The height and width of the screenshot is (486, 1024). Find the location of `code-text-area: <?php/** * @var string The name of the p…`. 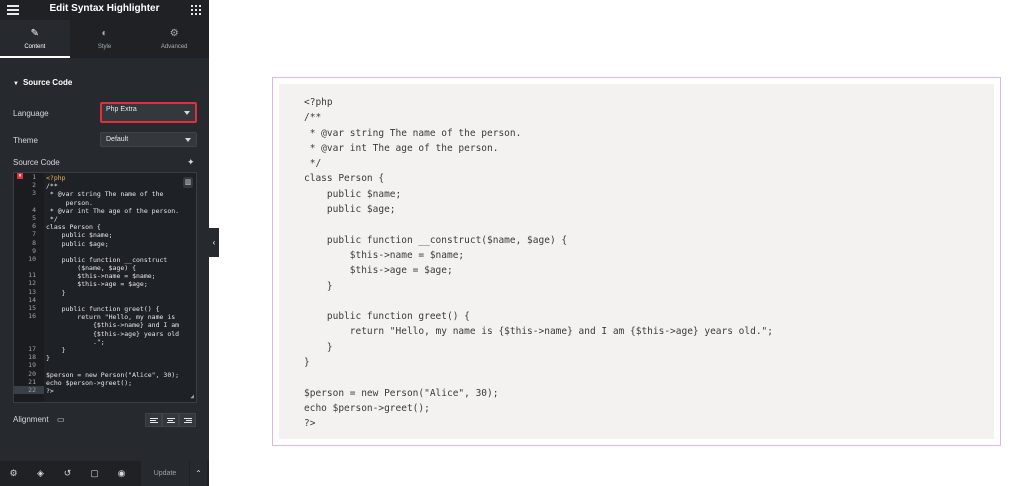

code-text-area: <?php/** * @var string The name of the p… is located at coordinates (115, 284).